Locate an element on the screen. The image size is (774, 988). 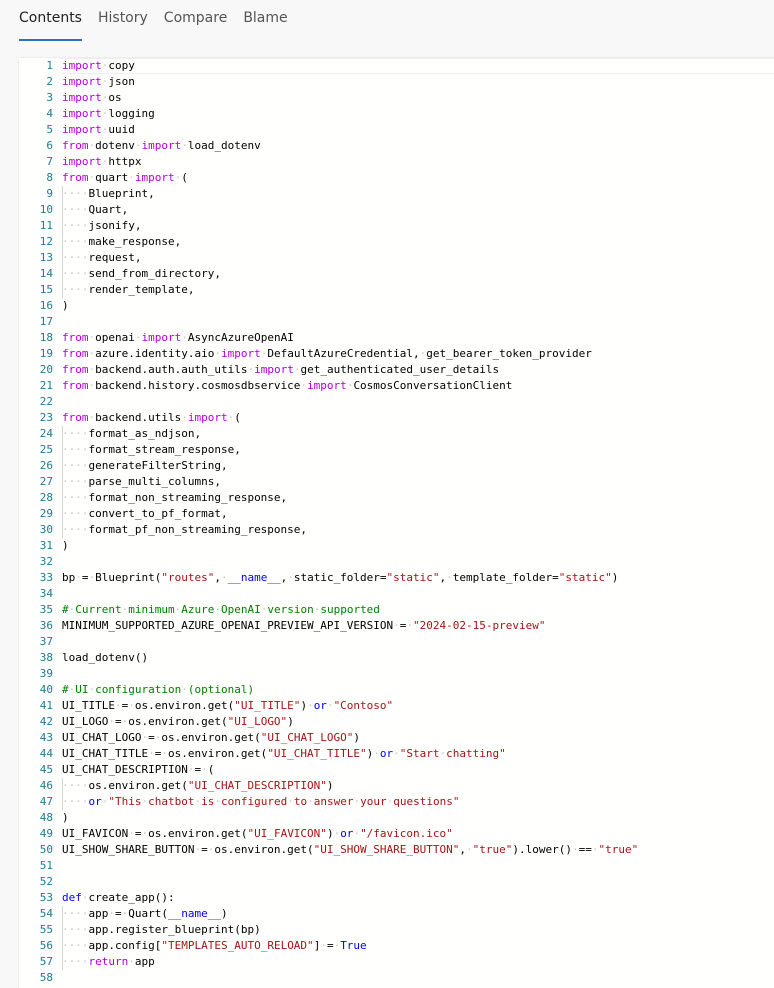
code-line: 53 def·create_app(): is located at coordinates (328, 898).